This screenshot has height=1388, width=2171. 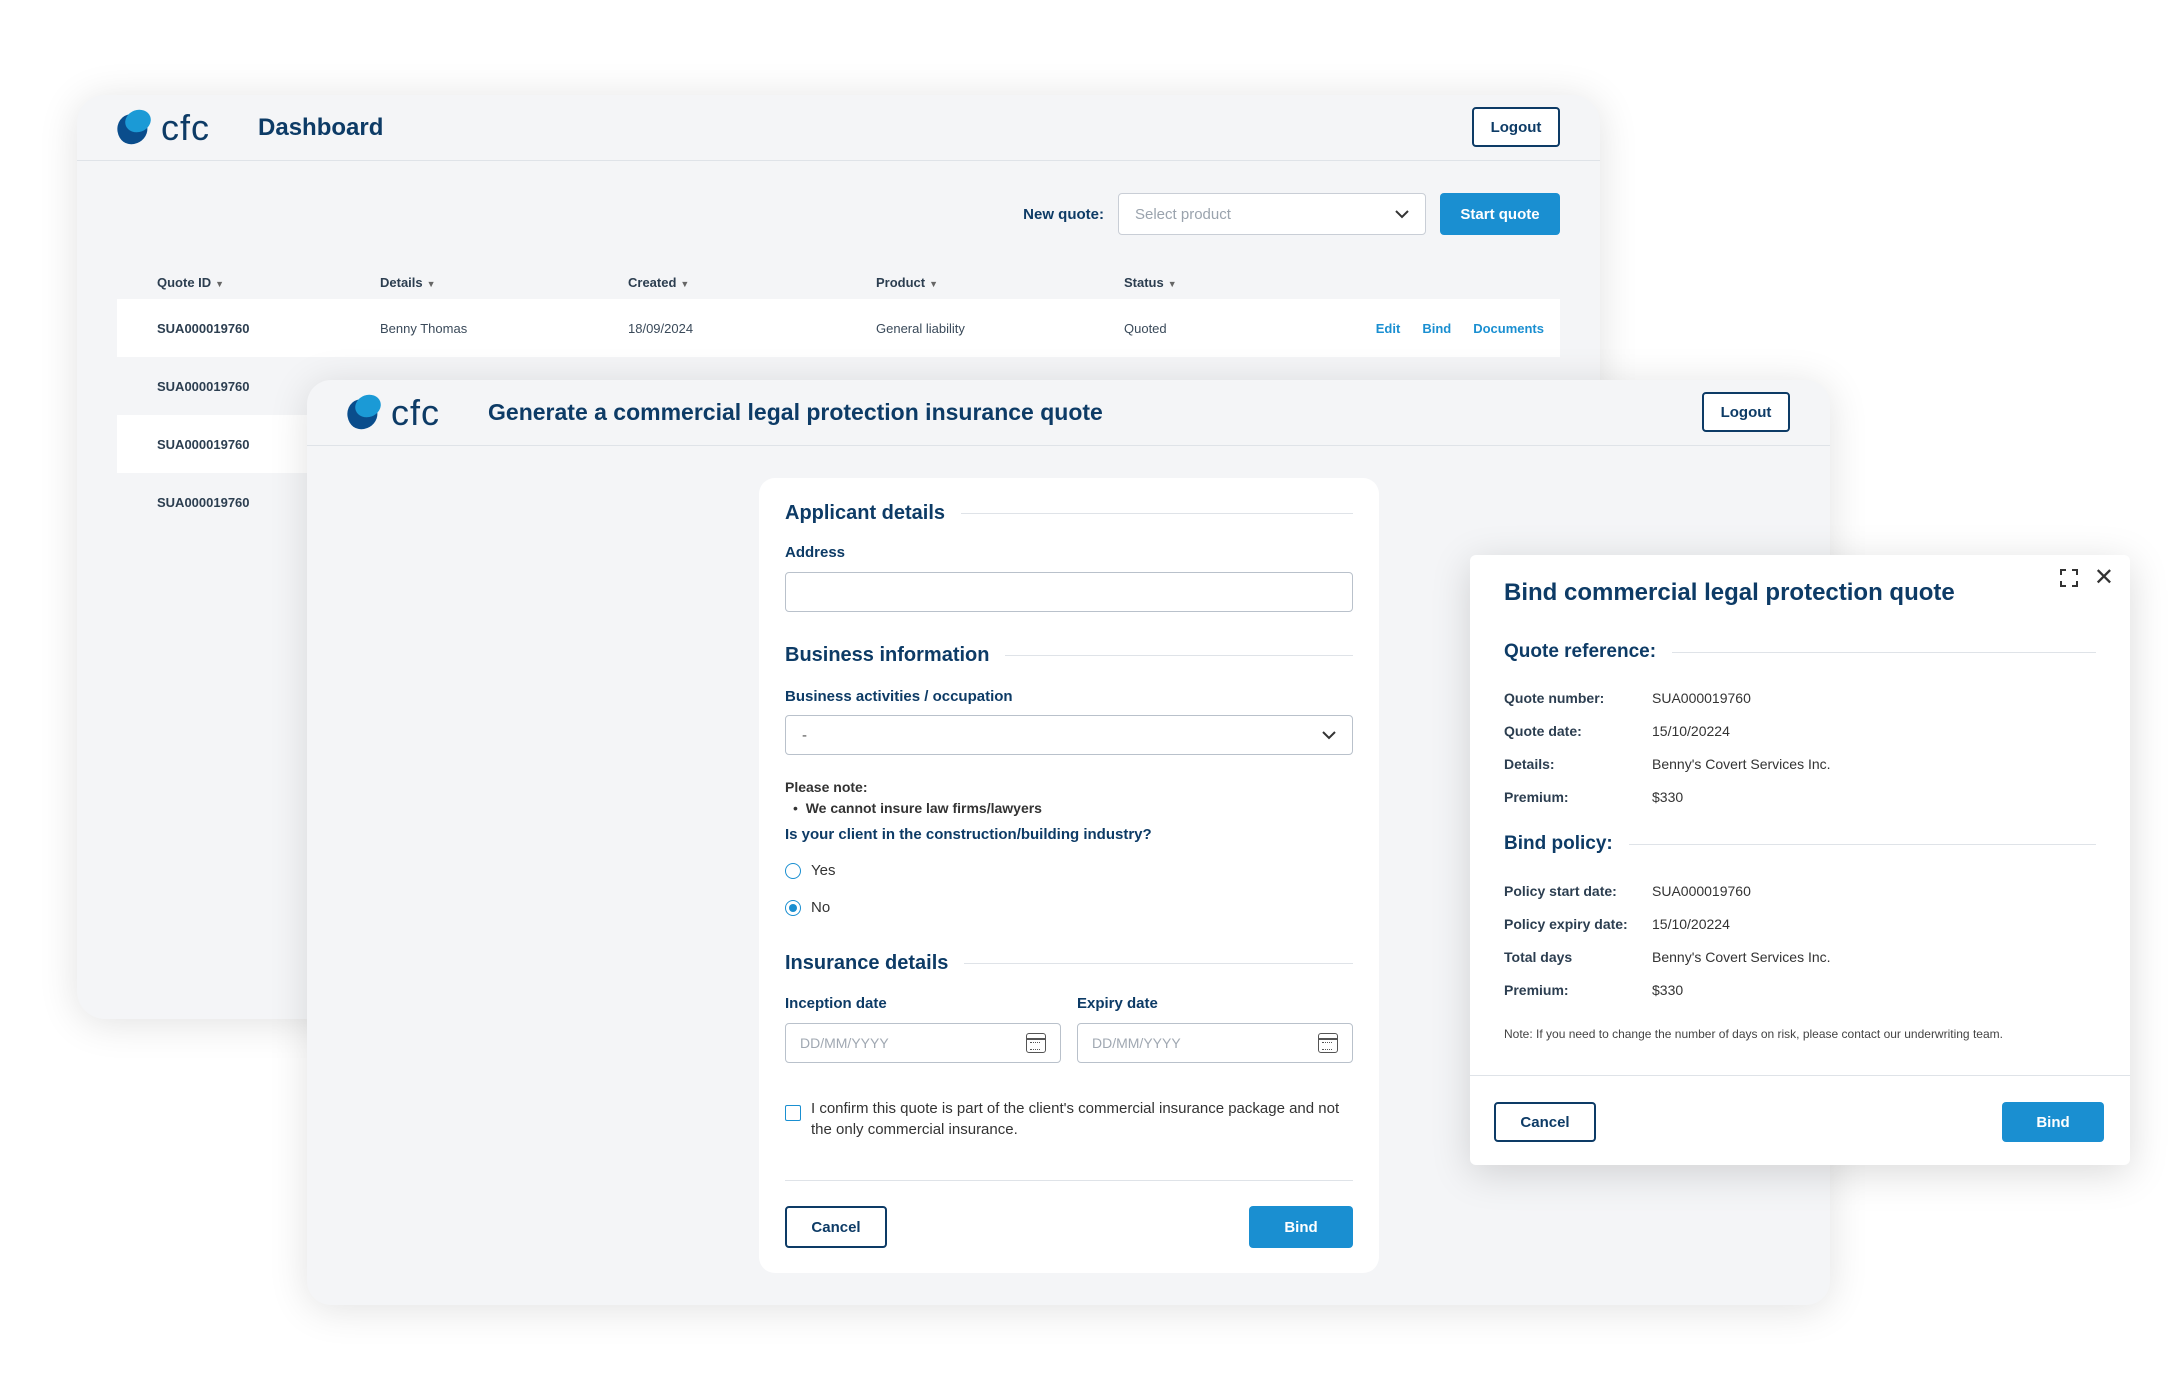 What do you see at coordinates (1460, 328) in the screenshot?
I see `row-actions: Edit Bind Documents` at bounding box center [1460, 328].